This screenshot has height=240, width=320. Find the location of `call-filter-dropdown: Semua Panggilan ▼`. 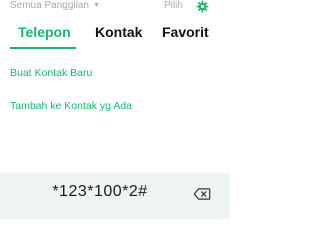

call-filter-dropdown: Semua Panggilan ▼ is located at coordinates (55, 6).